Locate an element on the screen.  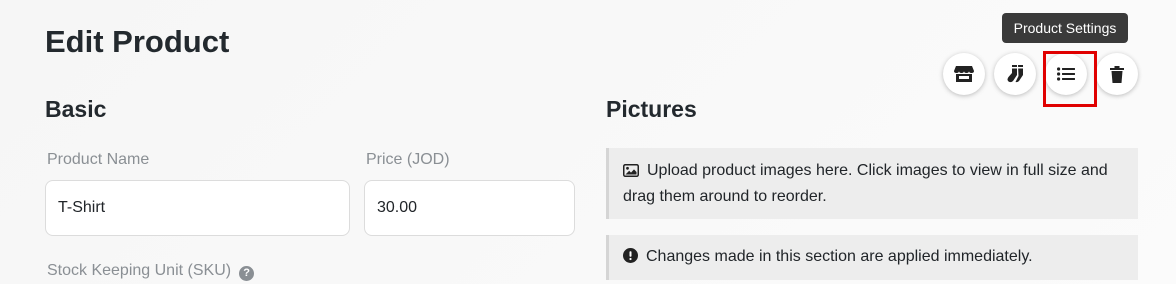
sku-label: Stock Keeping Unit (SKU) is located at coordinates (139, 270).